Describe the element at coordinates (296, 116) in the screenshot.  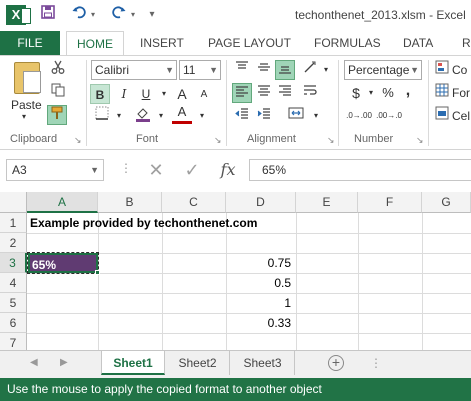
I see `merge-center-icon` at that location.